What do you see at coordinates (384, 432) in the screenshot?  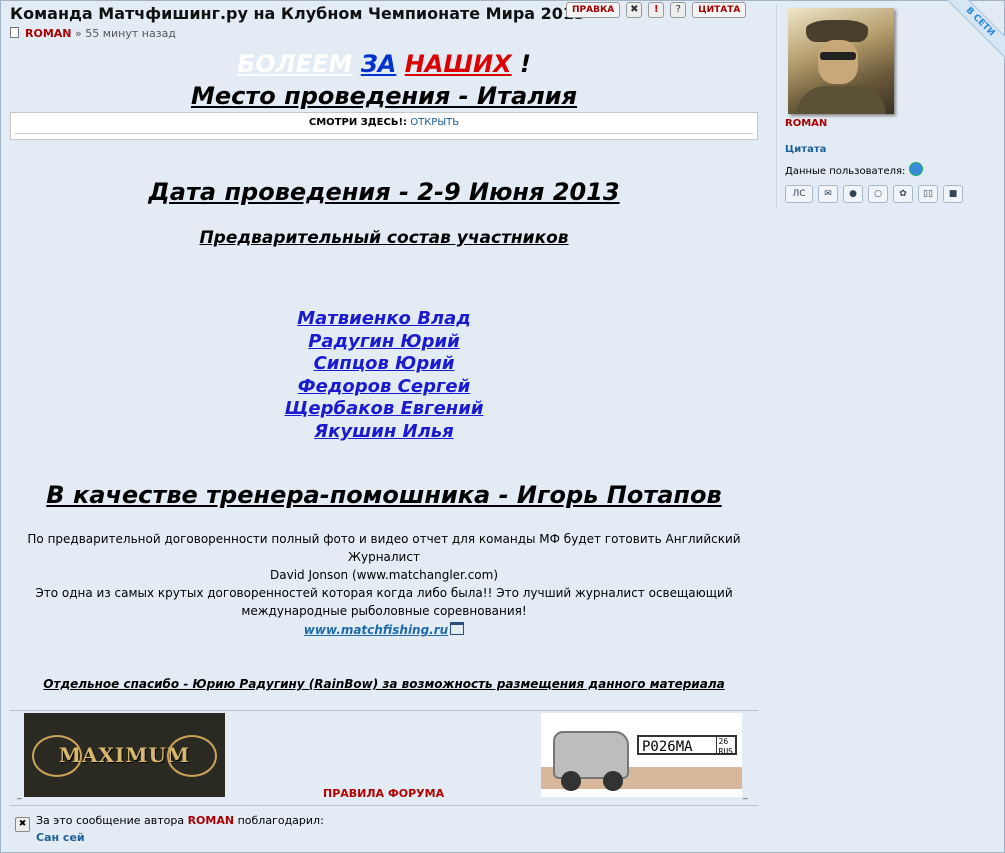 I see `player-link: Якушин Илья` at bounding box center [384, 432].